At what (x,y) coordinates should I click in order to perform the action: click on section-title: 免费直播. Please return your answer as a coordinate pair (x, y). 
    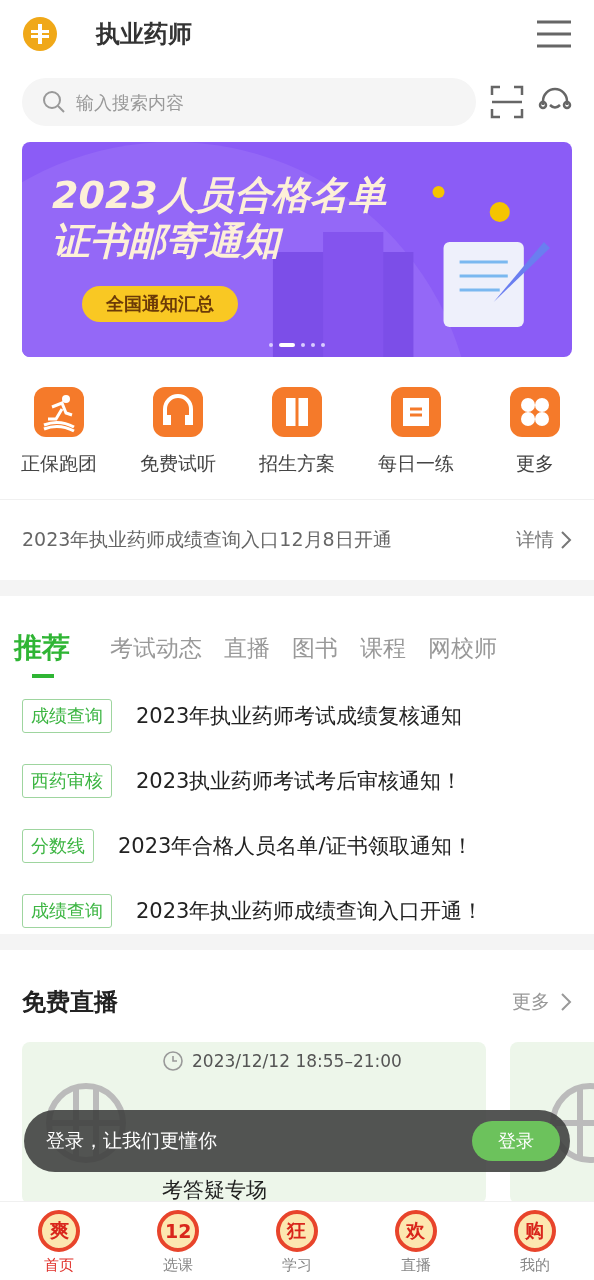
    Looking at the image, I should click on (70, 1002).